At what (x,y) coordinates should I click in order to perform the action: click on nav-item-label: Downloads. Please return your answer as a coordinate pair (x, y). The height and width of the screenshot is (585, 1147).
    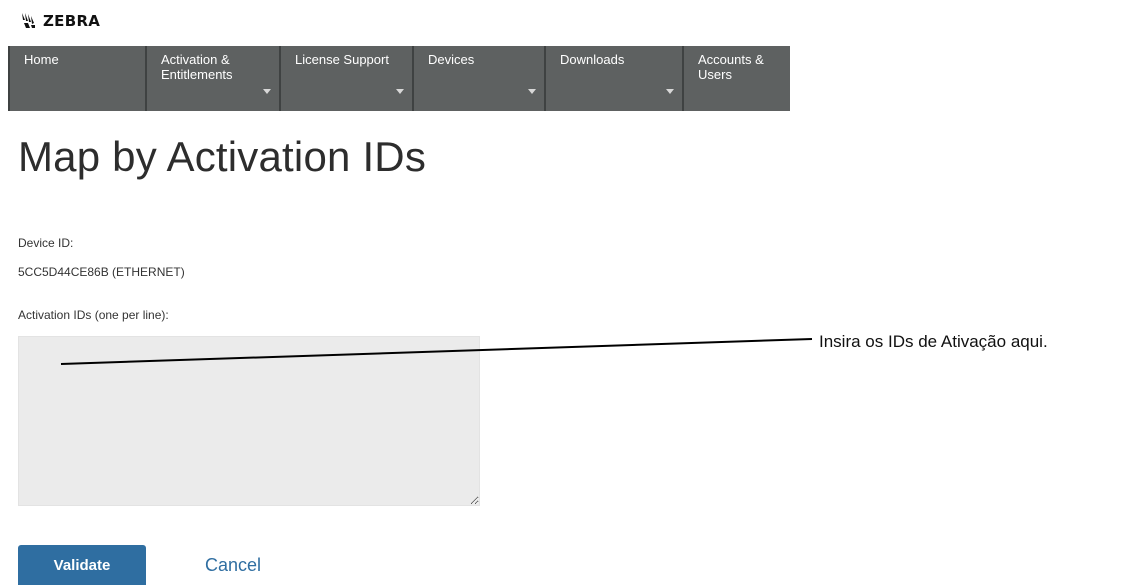
    Looking at the image, I should click on (592, 59).